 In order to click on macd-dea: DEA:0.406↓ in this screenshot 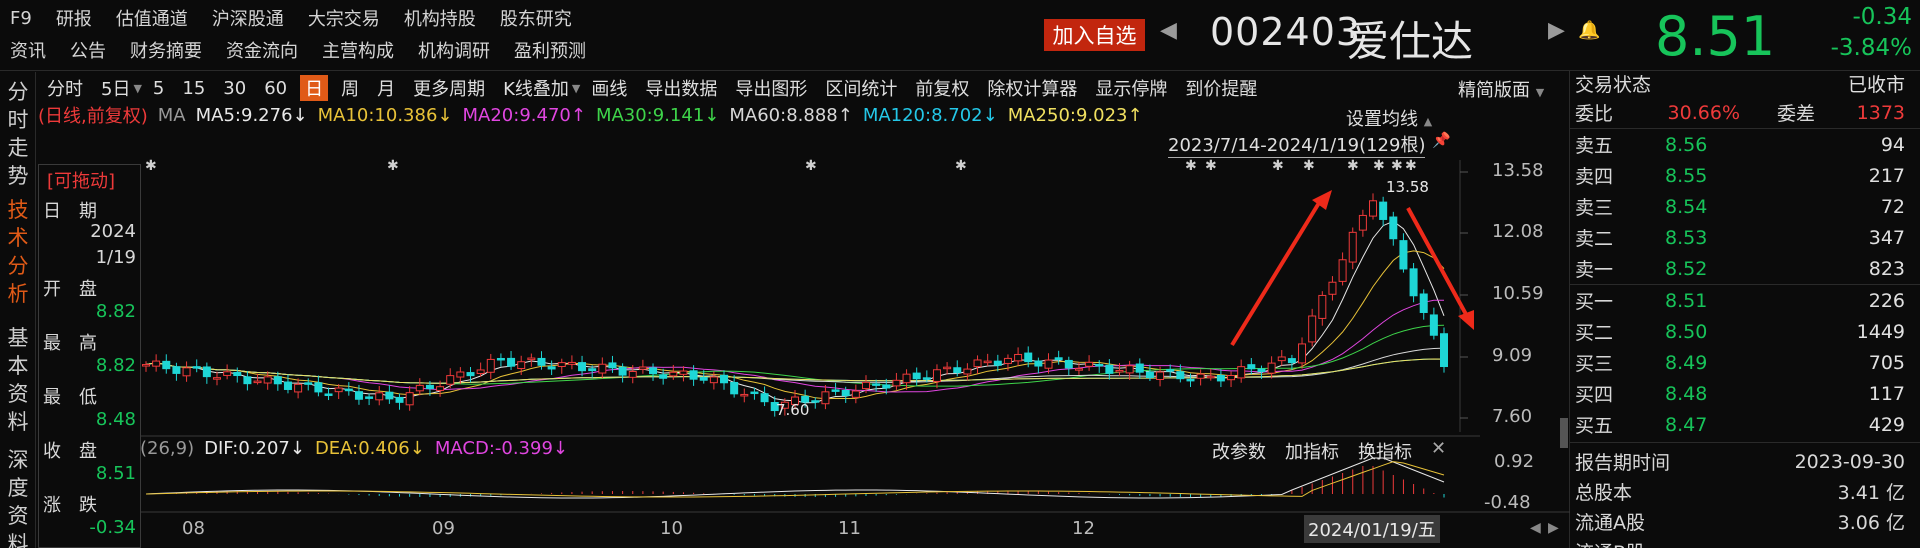, I will do `click(369, 448)`.